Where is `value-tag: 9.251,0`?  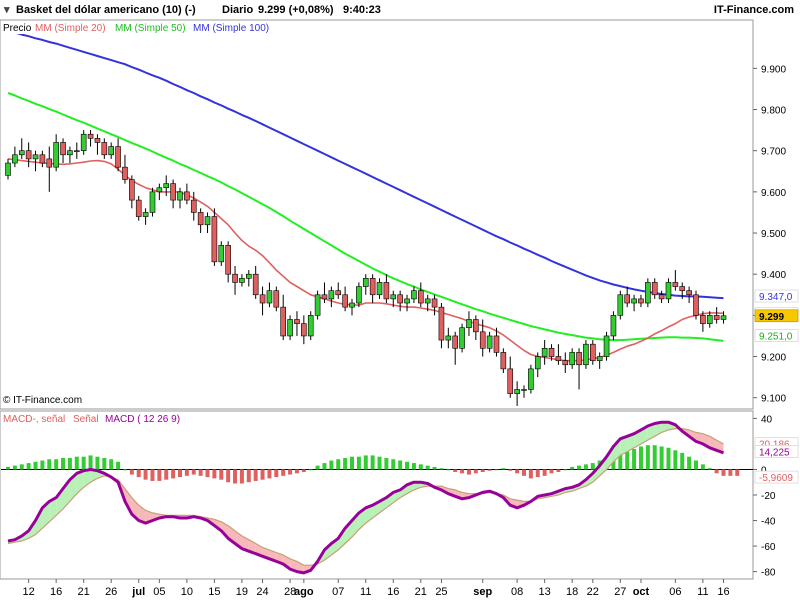 value-tag: 9.251,0 is located at coordinates (776, 336).